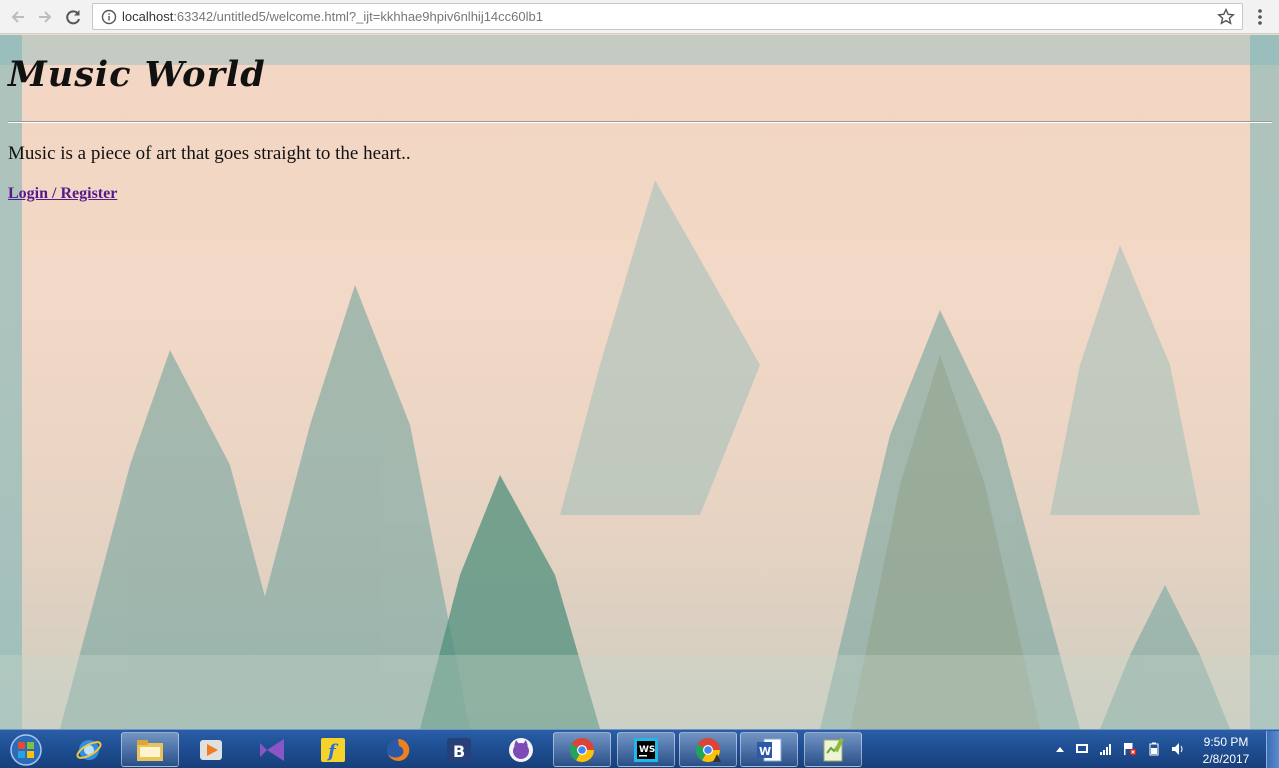 The height and width of the screenshot is (768, 1279). I want to click on battery-icon, so click(1154, 749).